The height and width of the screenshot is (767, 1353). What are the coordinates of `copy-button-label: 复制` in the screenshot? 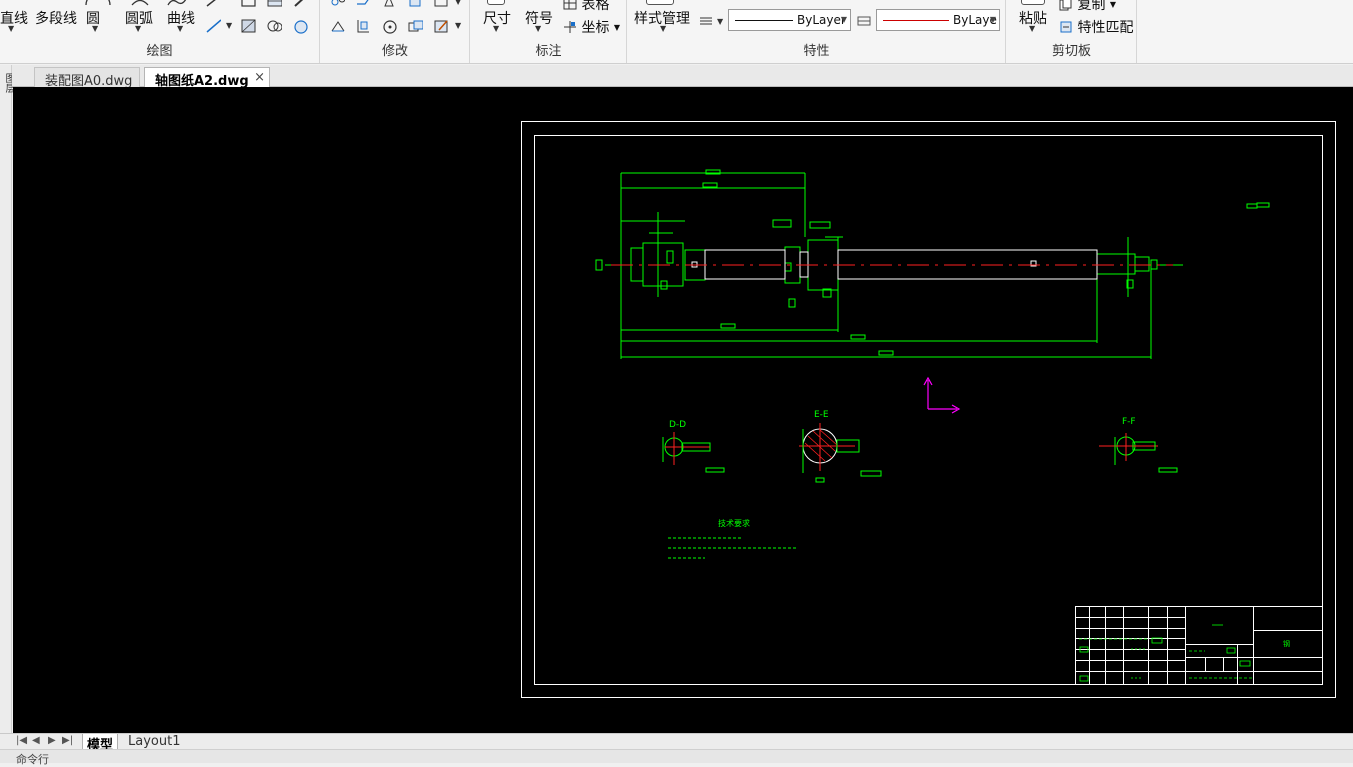 It's located at (1091, 6).